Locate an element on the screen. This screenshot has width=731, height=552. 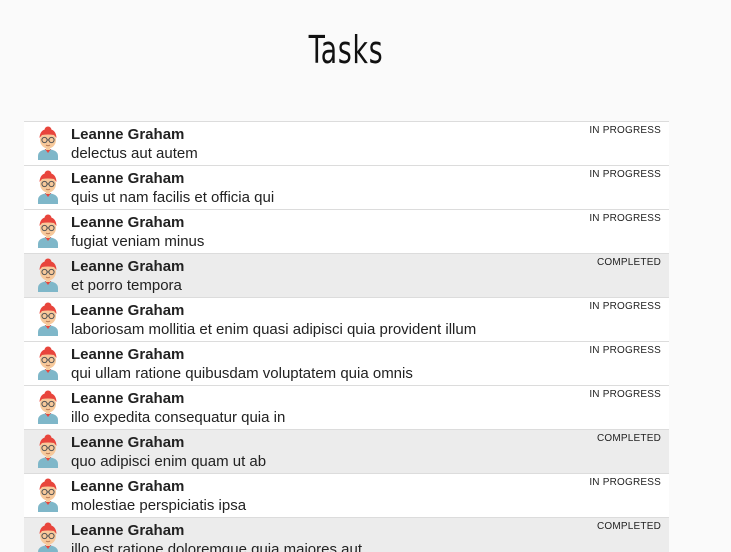
task-title: quo adipisci enim quam ut ab is located at coordinates (169, 461).